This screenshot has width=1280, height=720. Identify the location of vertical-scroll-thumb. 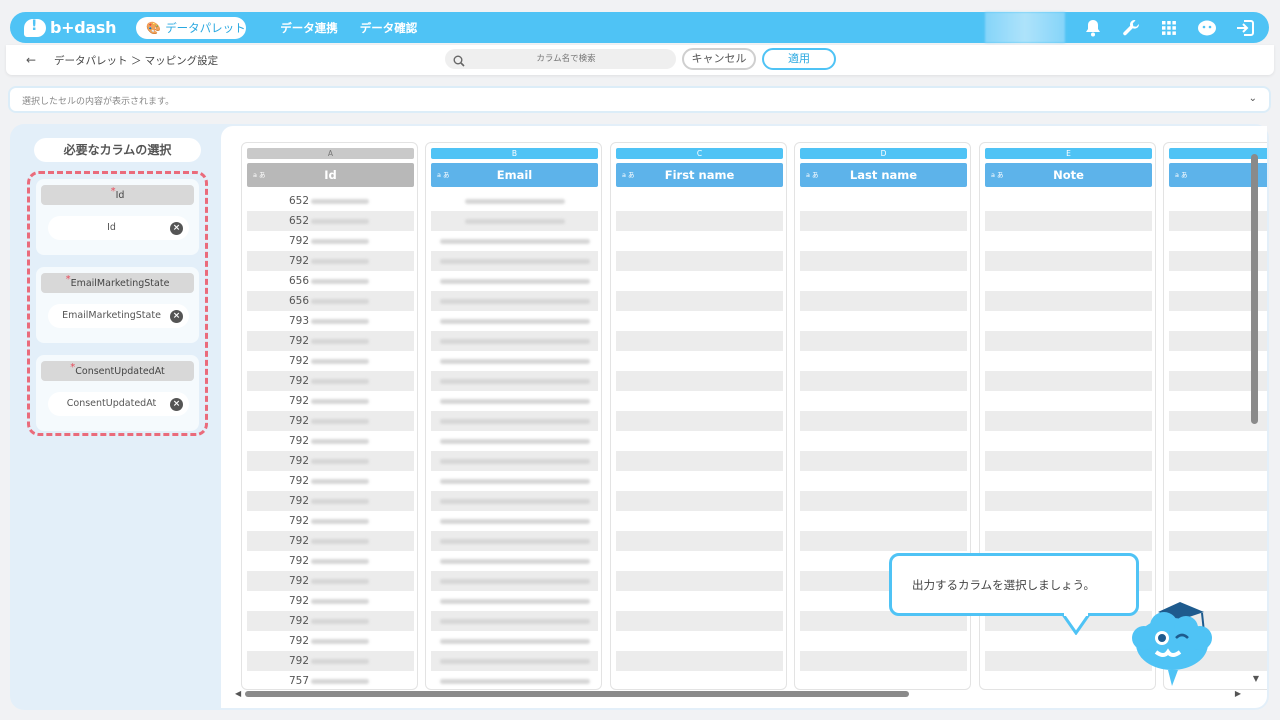
(1254, 289).